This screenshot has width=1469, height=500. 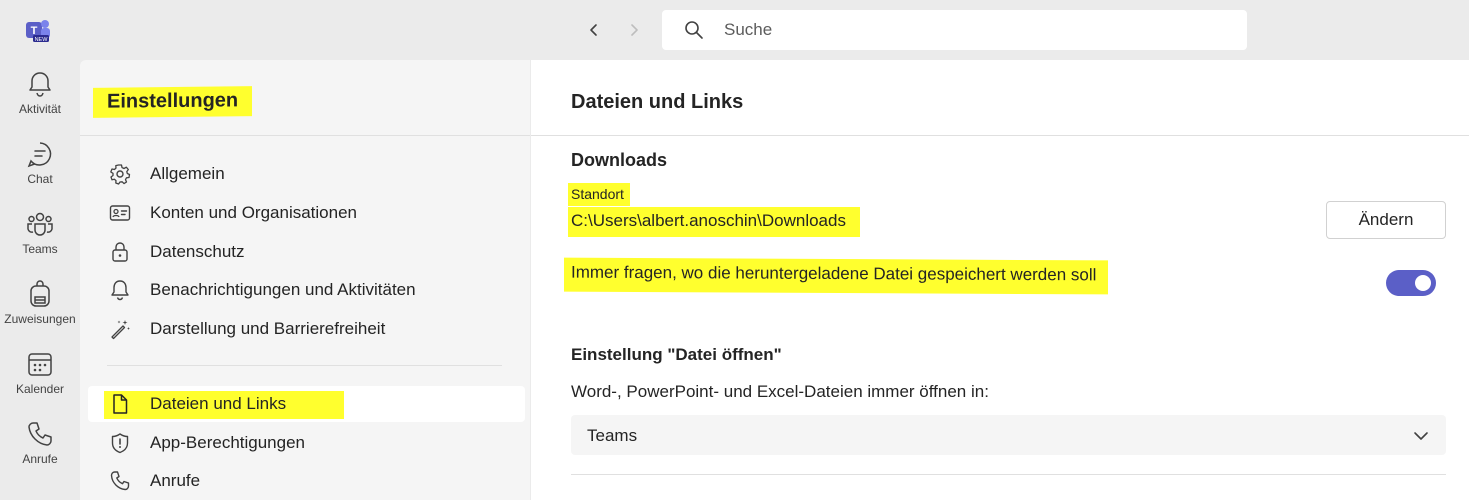 I want to click on rail-label: Aktivität, so click(x=39, y=109).